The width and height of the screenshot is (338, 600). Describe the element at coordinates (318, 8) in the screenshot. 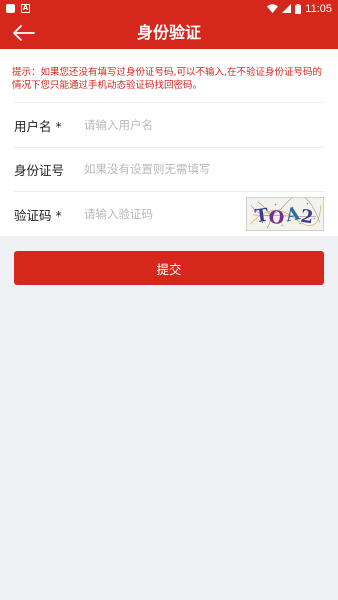

I see `status-time: 11:05` at that location.